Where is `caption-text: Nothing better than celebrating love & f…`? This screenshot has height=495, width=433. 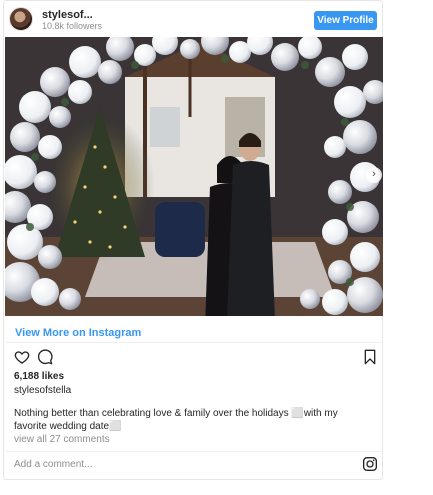
caption-text: Nothing better than celebrating love & f… is located at coordinates (176, 420).